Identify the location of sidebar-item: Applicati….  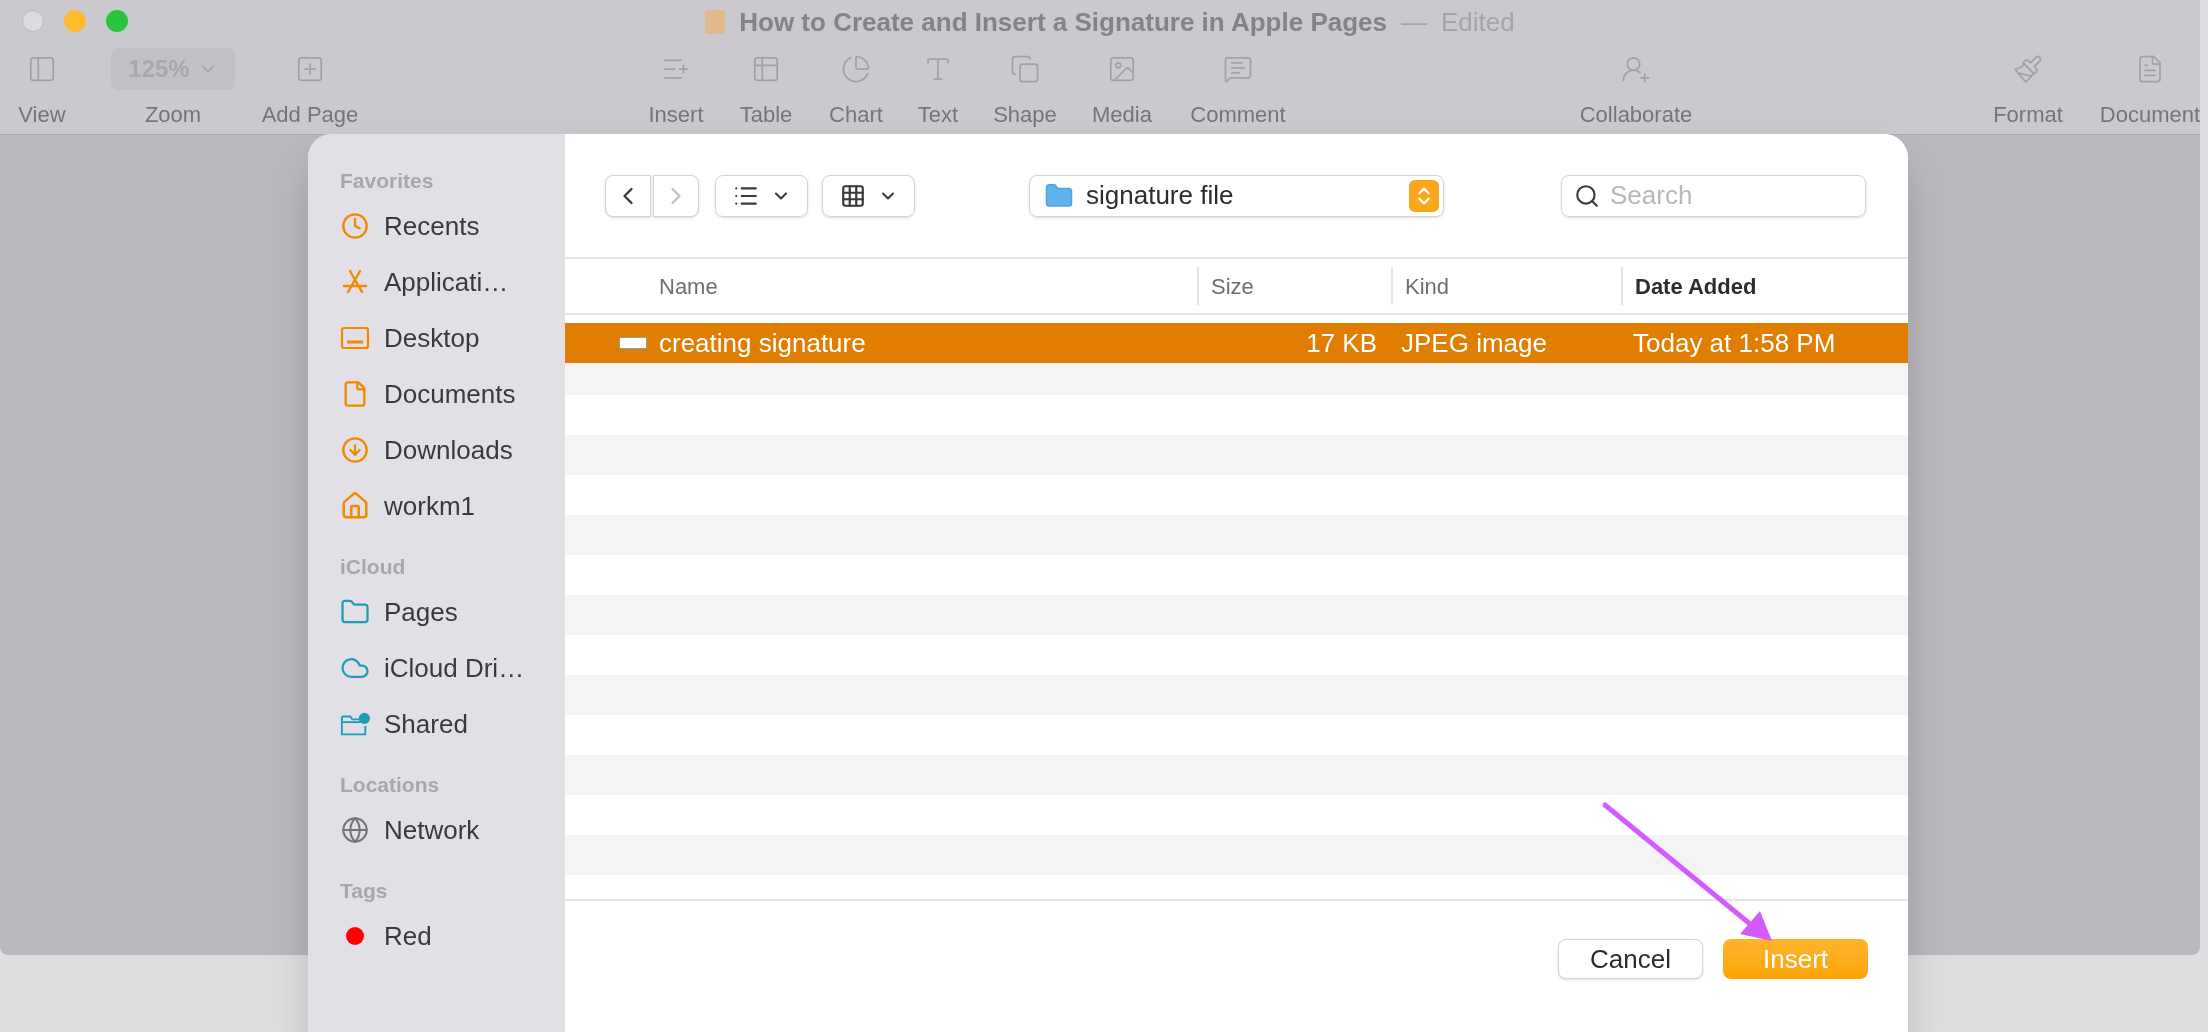
(446, 282).